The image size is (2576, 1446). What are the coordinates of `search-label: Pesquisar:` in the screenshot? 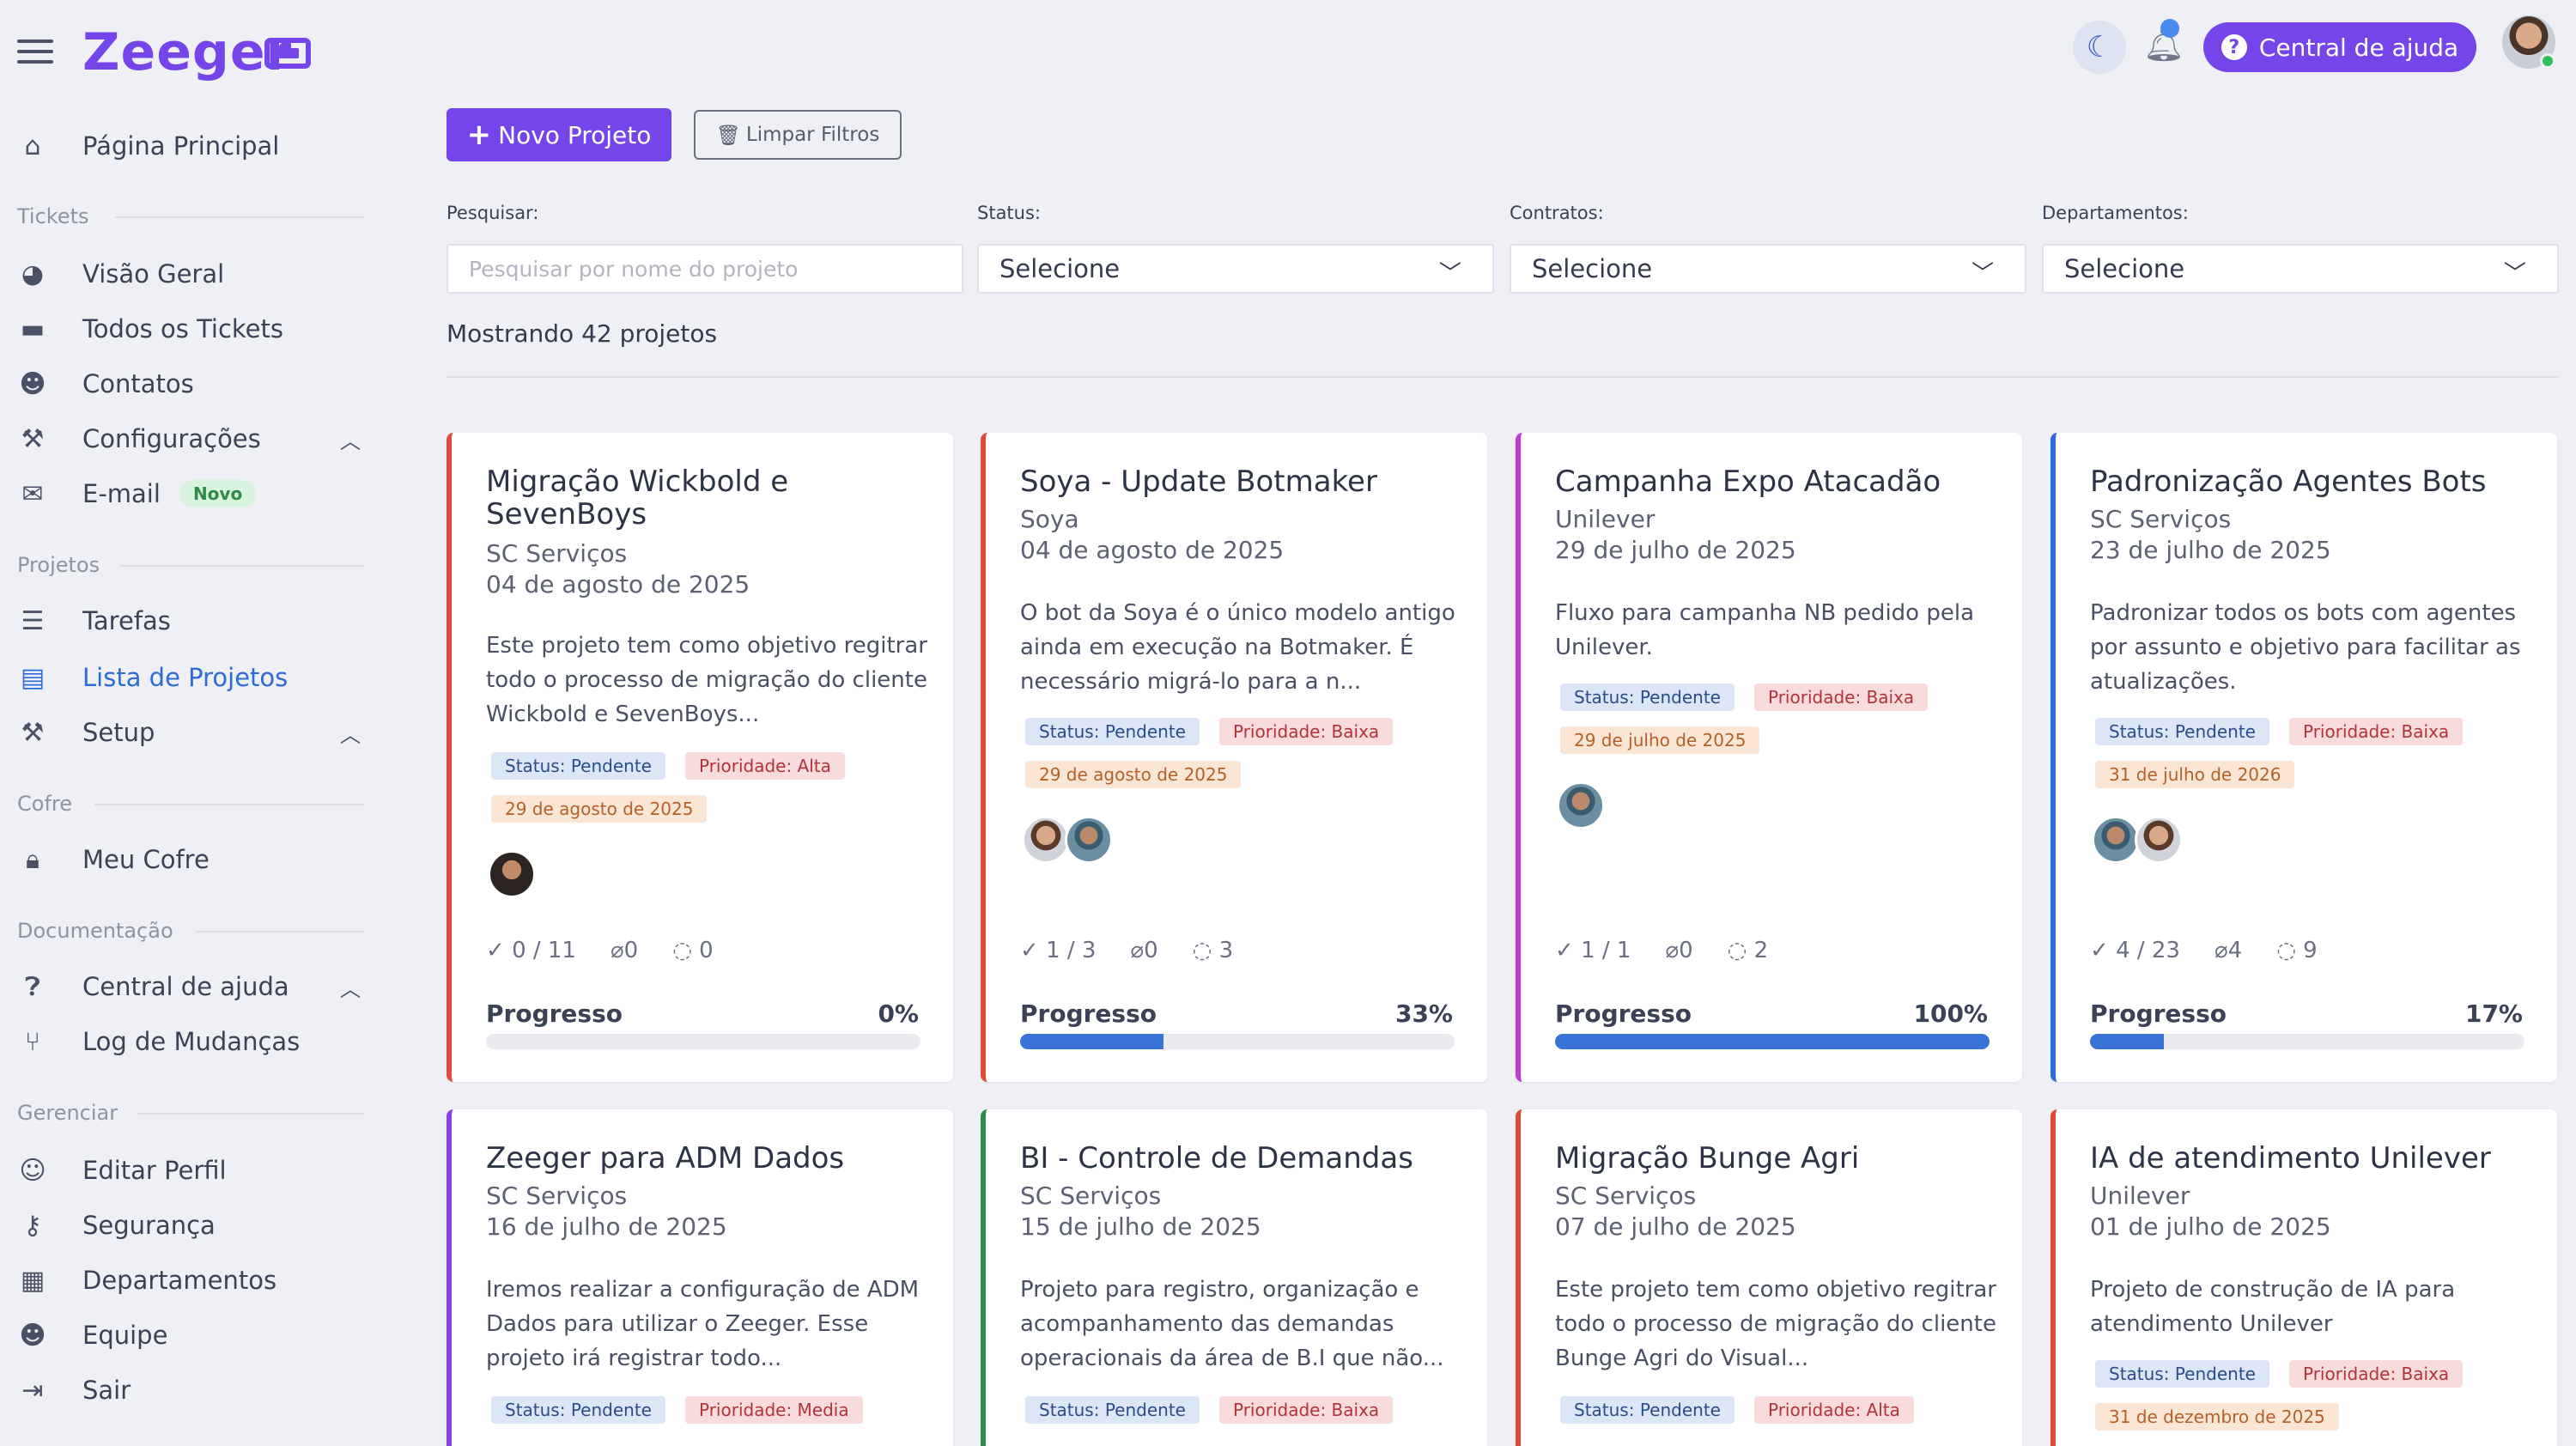 It's located at (493, 213).